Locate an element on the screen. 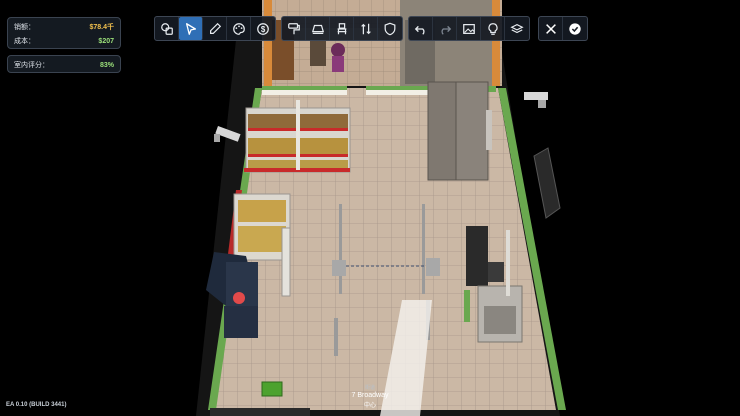  eyedropper-button is located at coordinates (215, 28).